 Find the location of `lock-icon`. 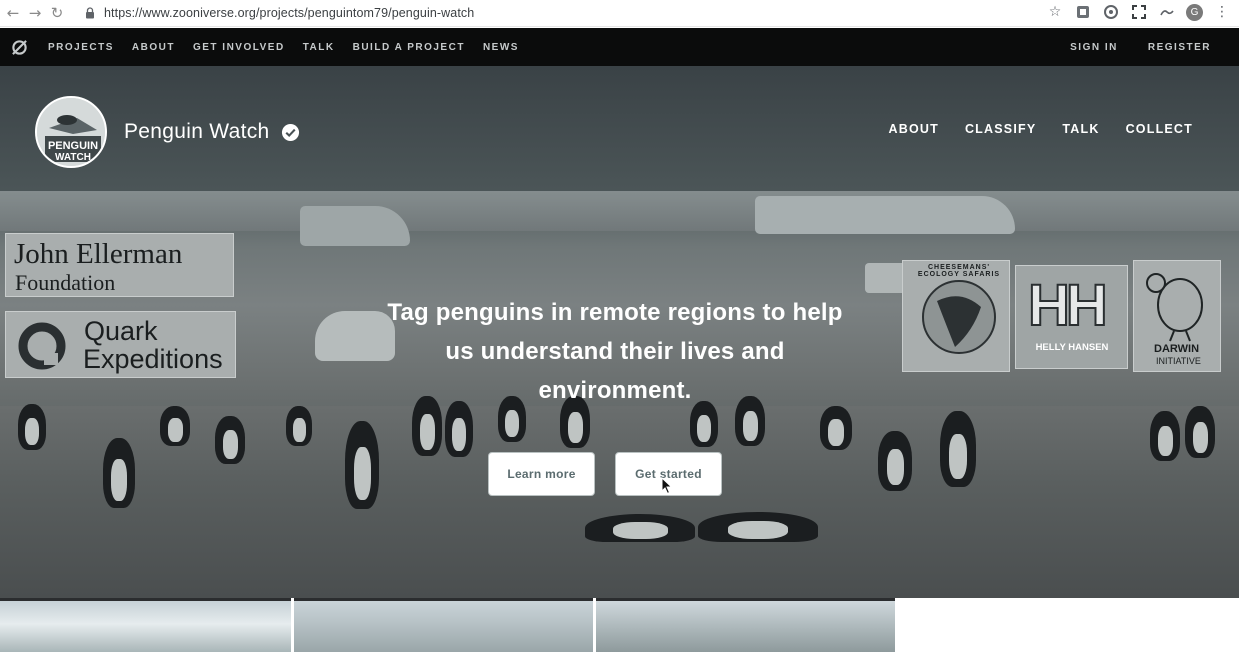

lock-icon is located at coordinates (90, 13).